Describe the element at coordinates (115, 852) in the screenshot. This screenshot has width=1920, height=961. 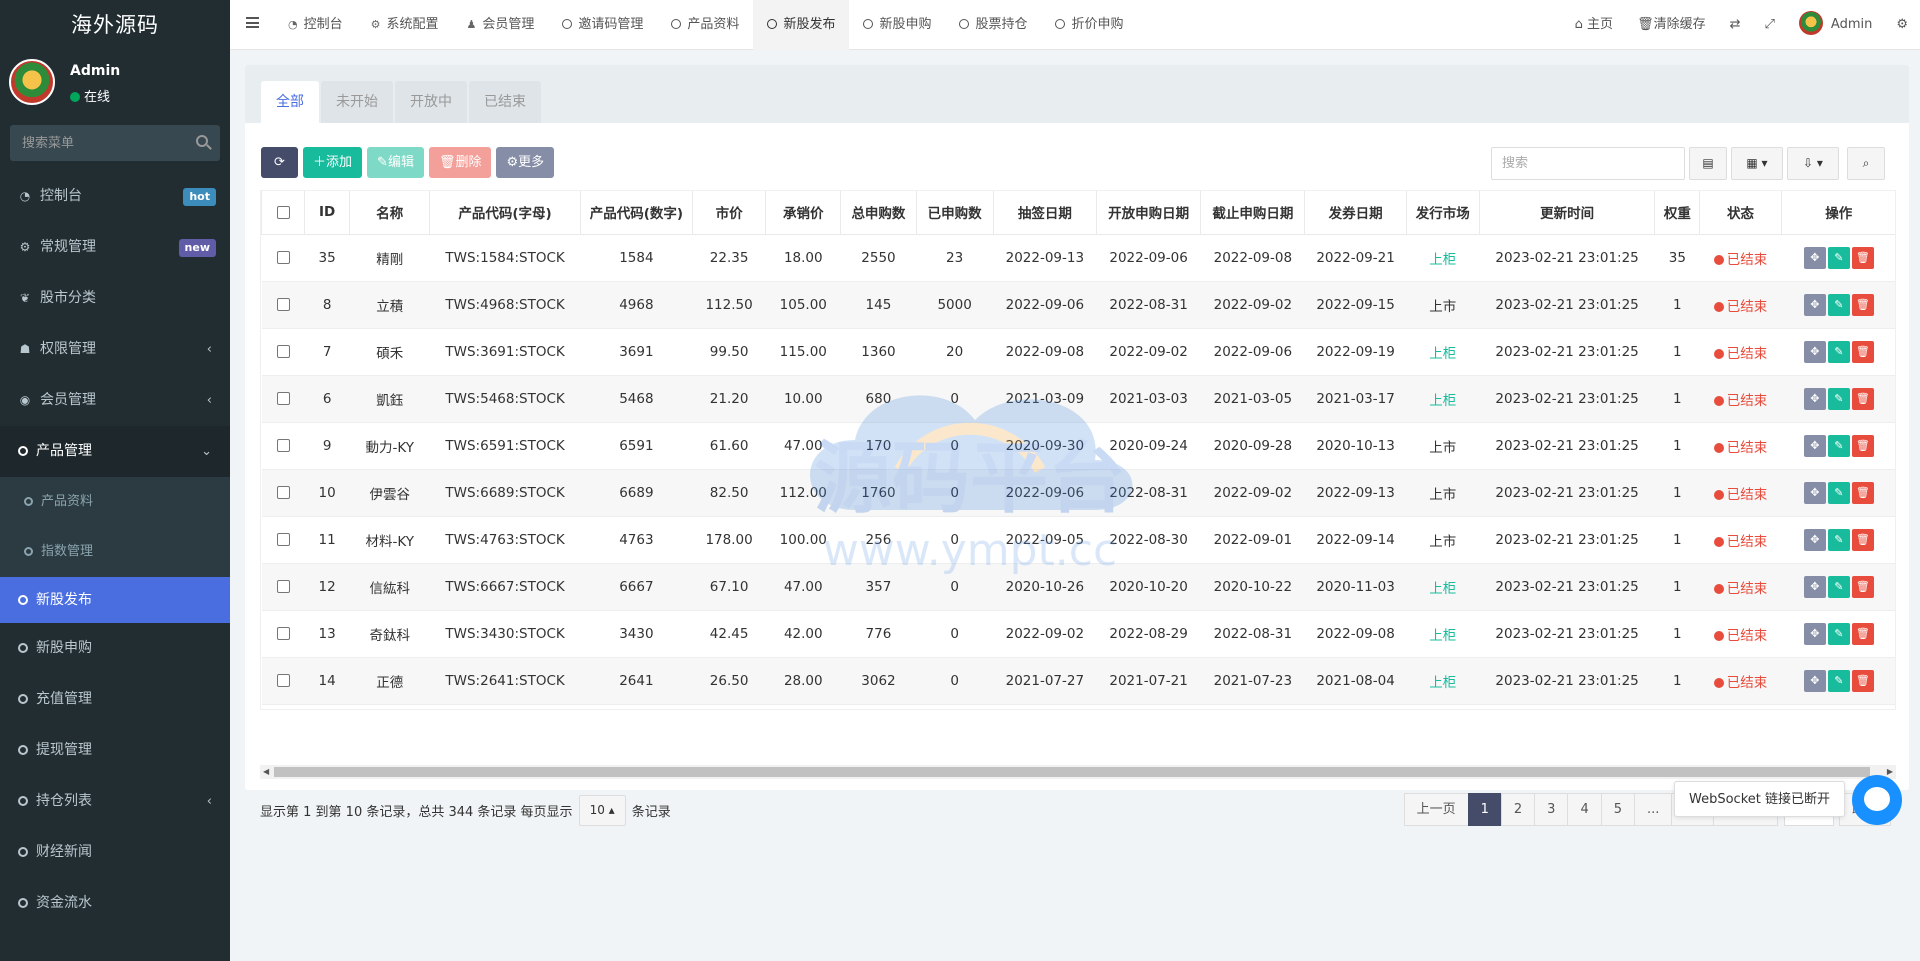
I see `sidebar-item-news: 财经新闻` at that location.